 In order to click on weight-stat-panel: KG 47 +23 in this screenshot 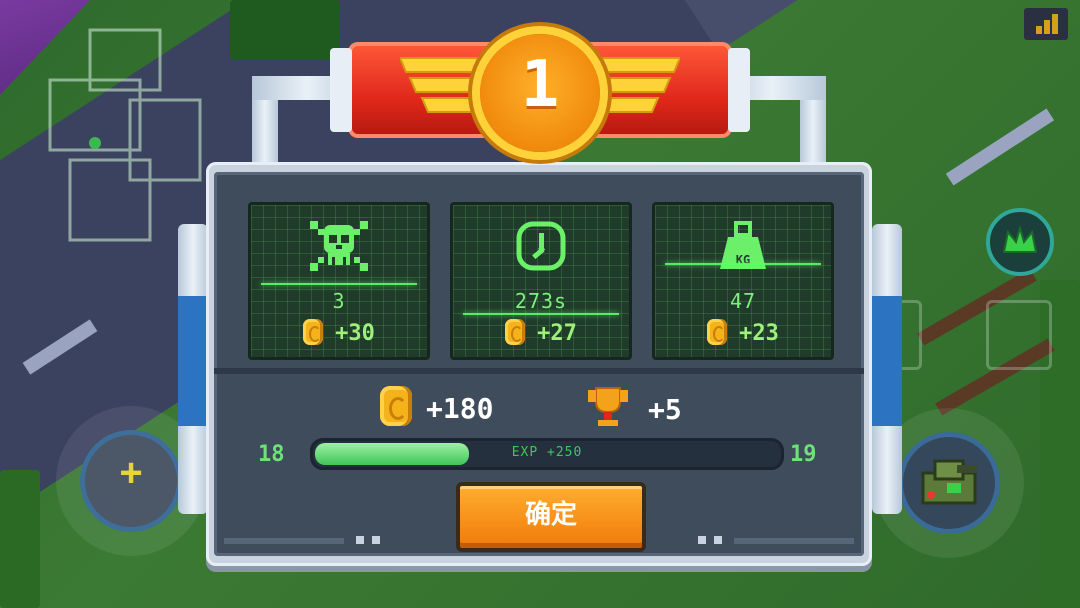, I will do `click(743, 281)`.